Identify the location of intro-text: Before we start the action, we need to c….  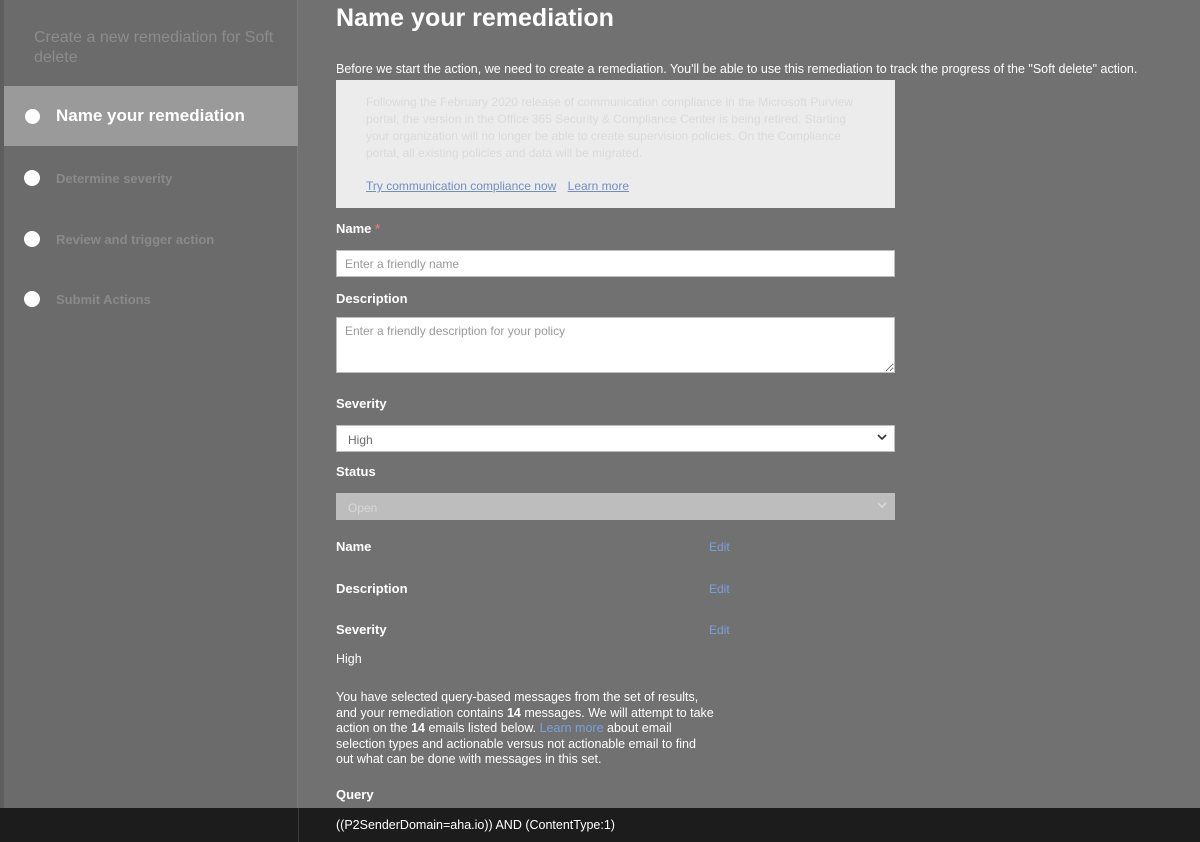
(737, 69).